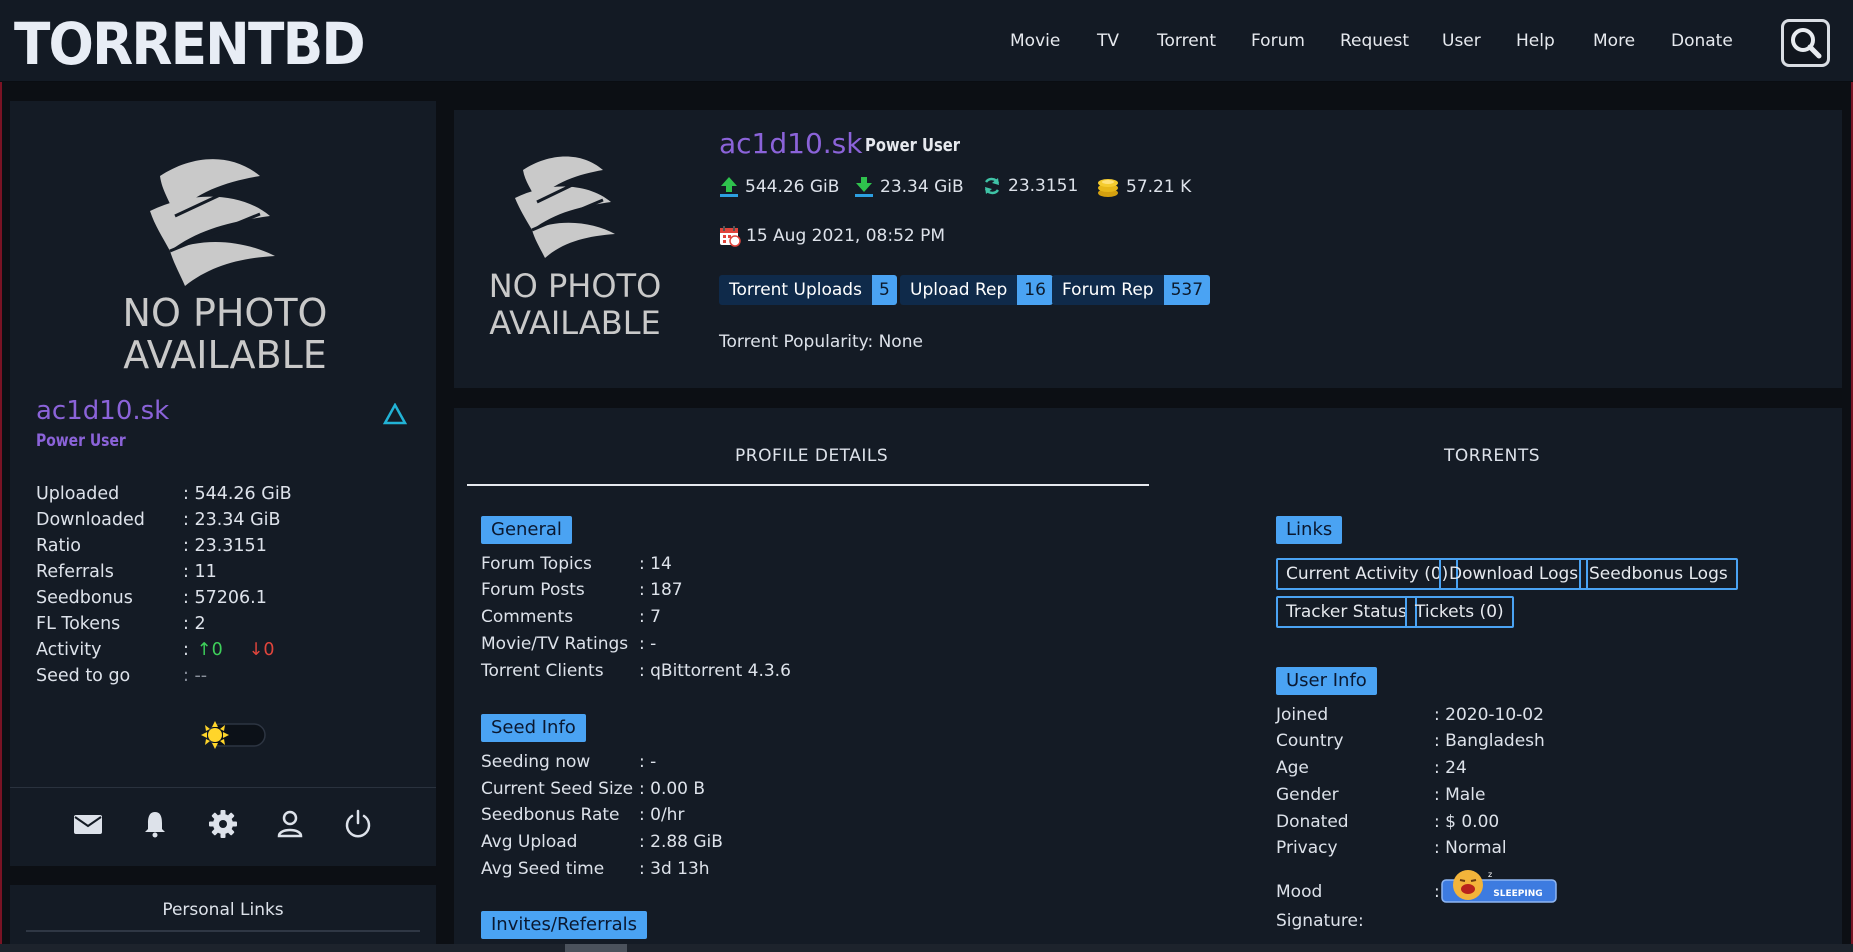 The width and height of the screenshot is (1853, 952). What do you see at coordinates (1658, 574) in the screenshot?
I see `link-seedbonus-logs: Seedbonus Logs` at bounding box center [1658, 574].